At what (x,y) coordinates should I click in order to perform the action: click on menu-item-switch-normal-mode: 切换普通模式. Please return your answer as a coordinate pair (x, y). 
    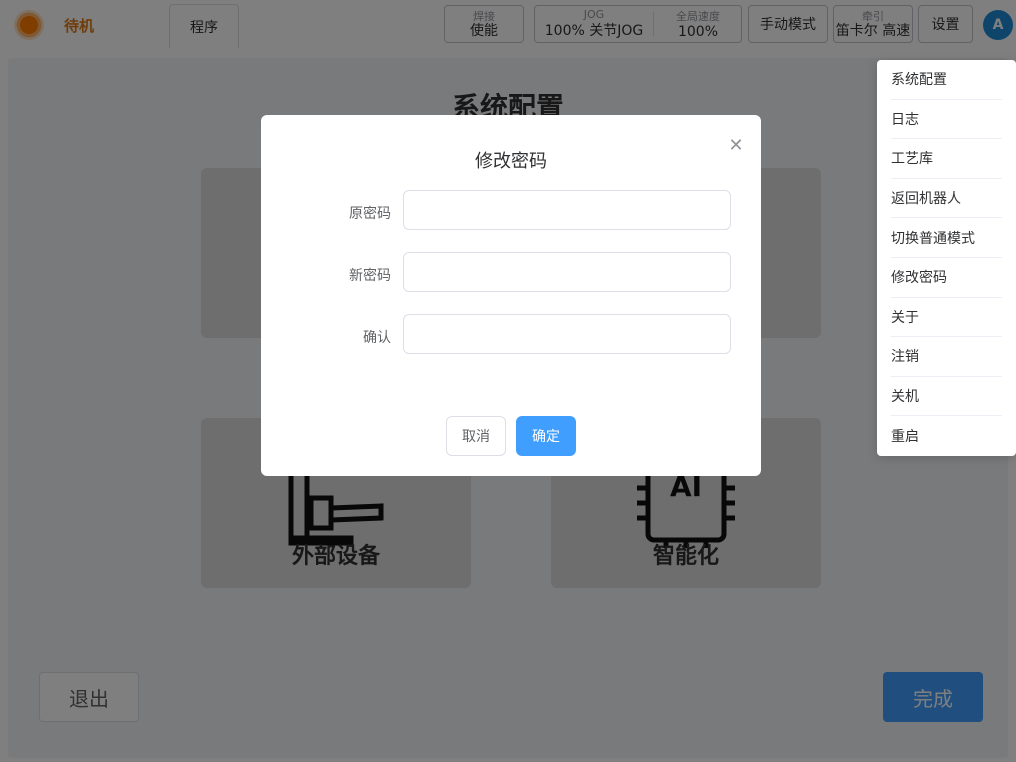
    Looking at the image, I should click on (946, 238).